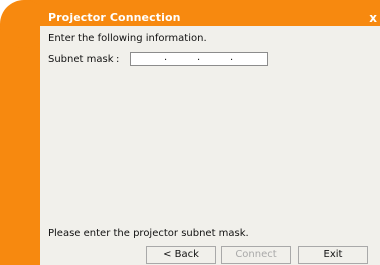 The image size is (380, 265). I want to click on window-title: Projector Connection, so click(114, 17).